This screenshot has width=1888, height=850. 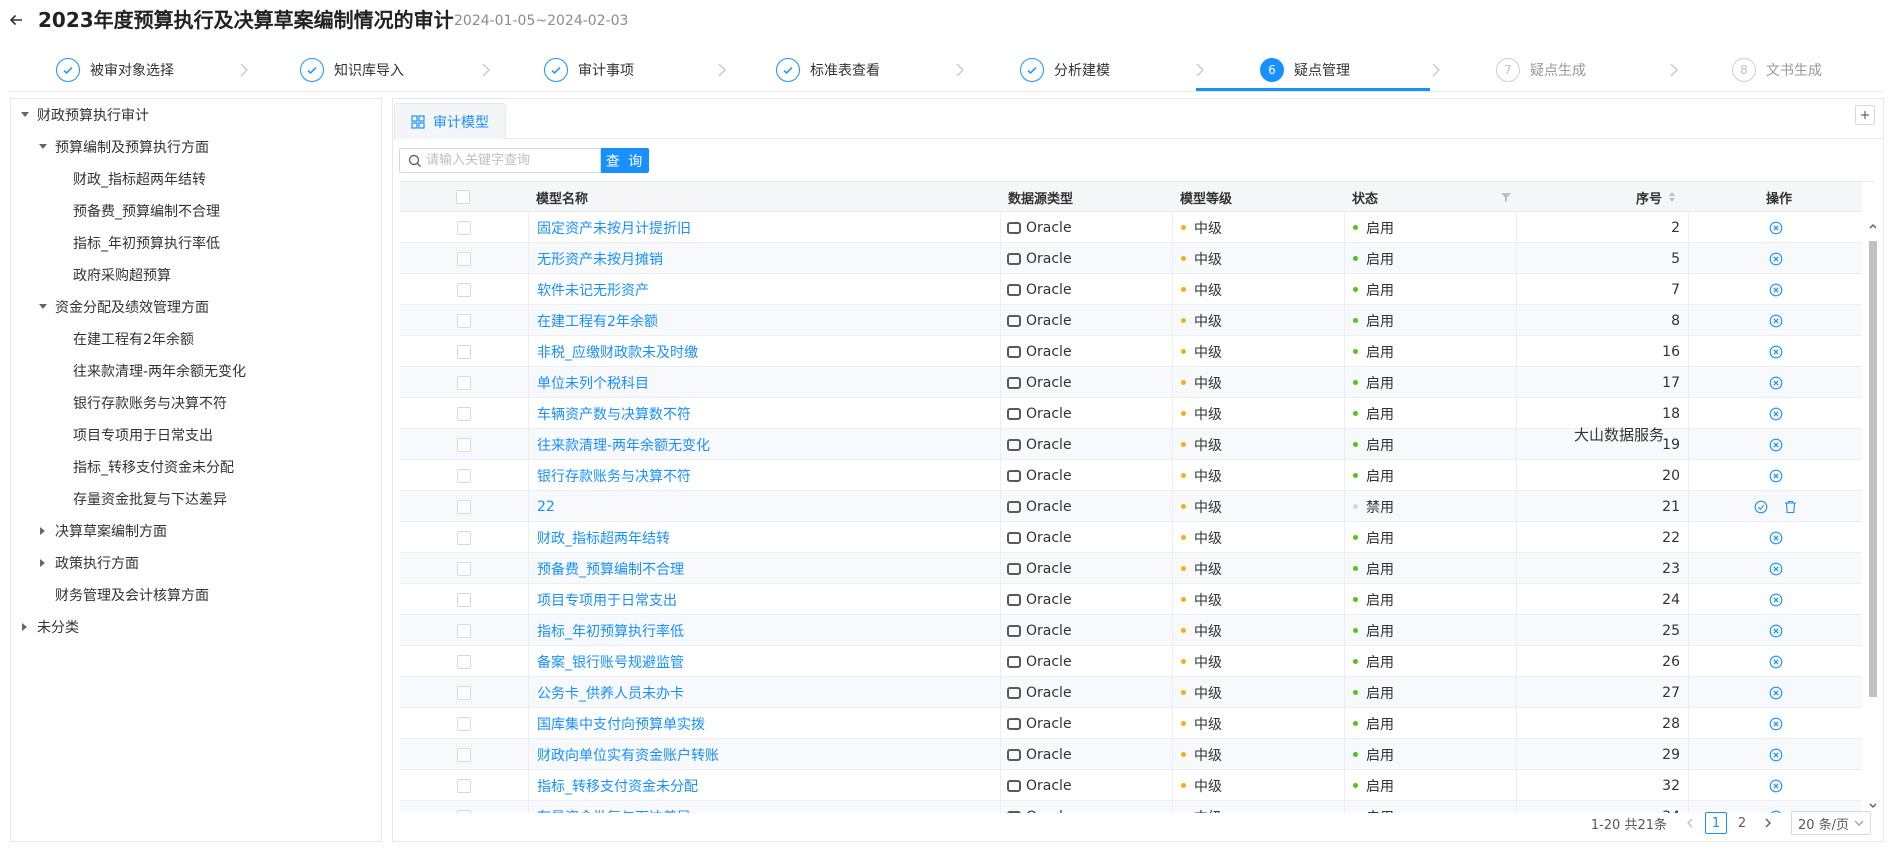 I want to click on model-name-link: 预备费_预算编制不合理, so click(x=610, y=569).